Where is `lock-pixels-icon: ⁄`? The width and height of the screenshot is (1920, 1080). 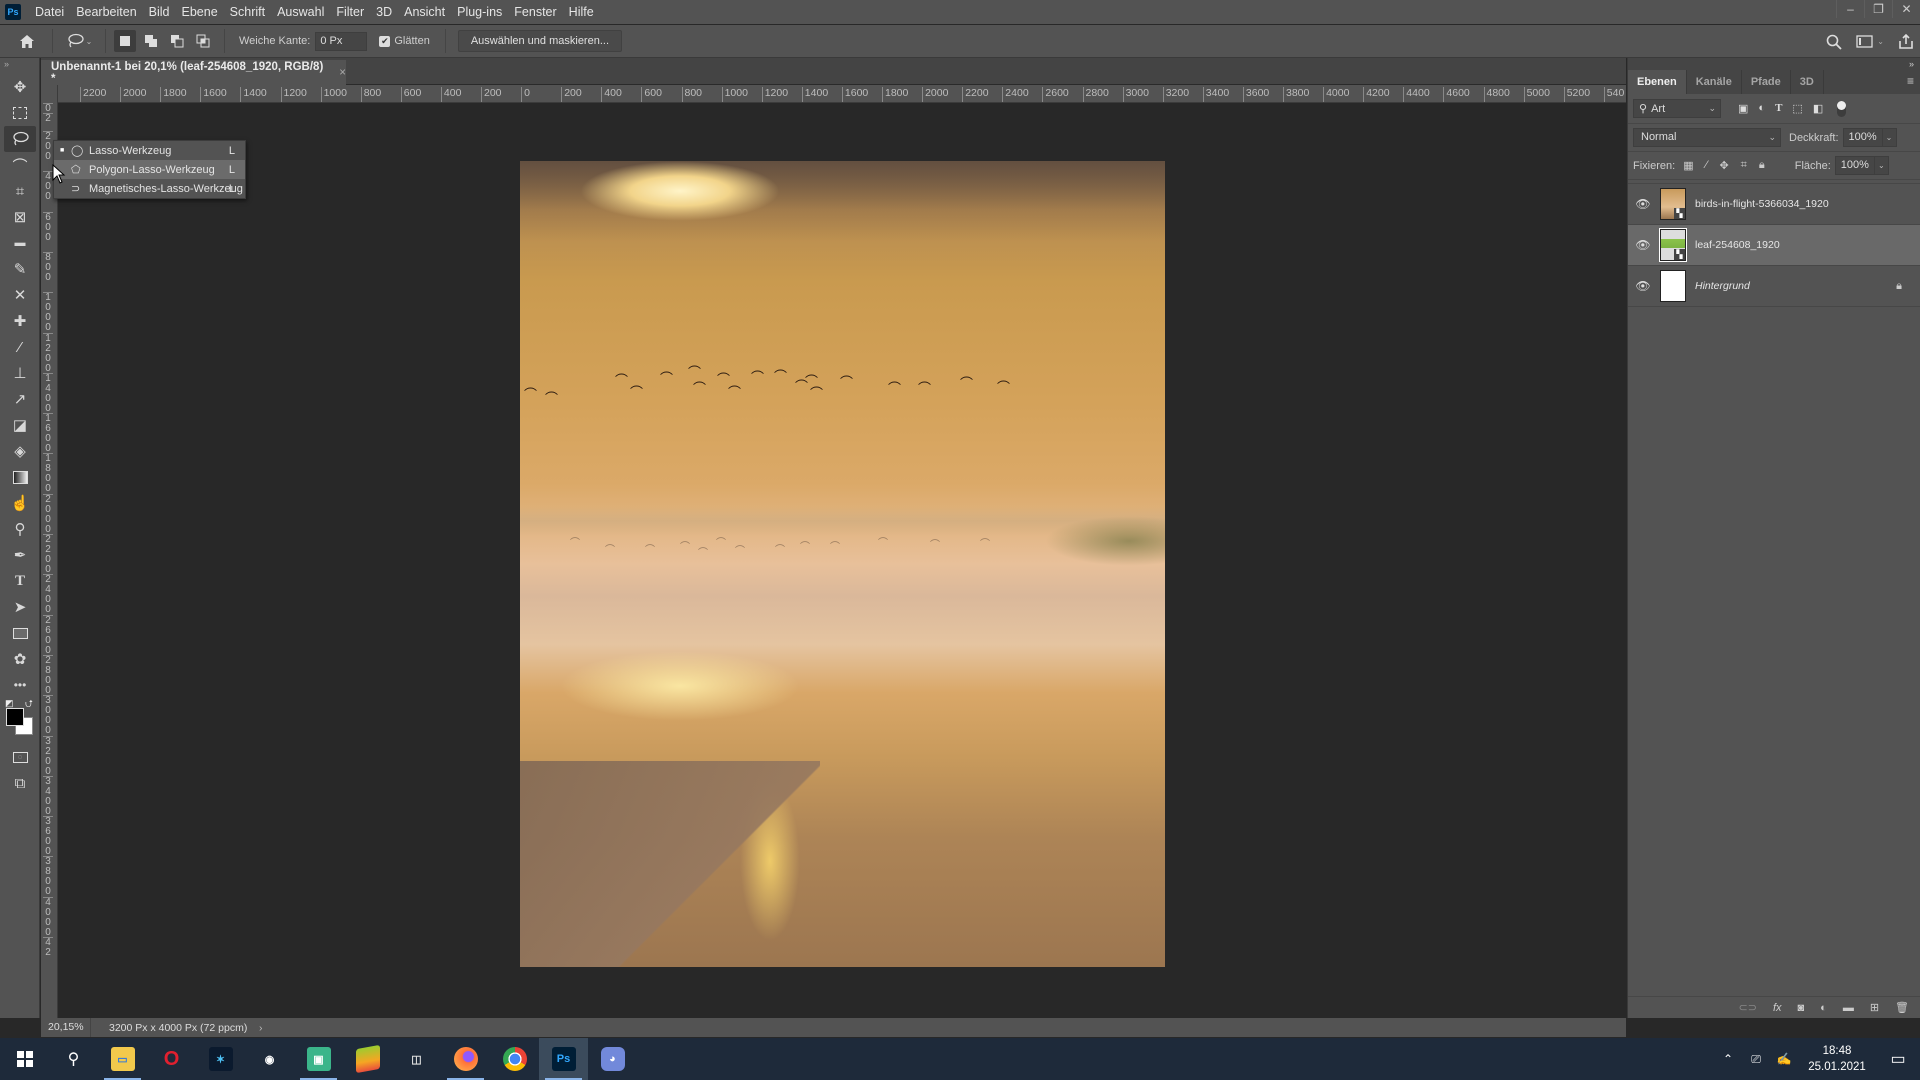 lock-pixels-icon: ⁄ is located at coordinates (1707, 165).